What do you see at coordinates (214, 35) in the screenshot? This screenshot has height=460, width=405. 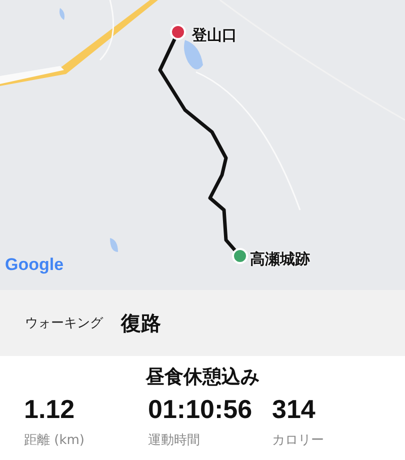 I see `marker-label: 登山口` at bounding box center [214, 35].